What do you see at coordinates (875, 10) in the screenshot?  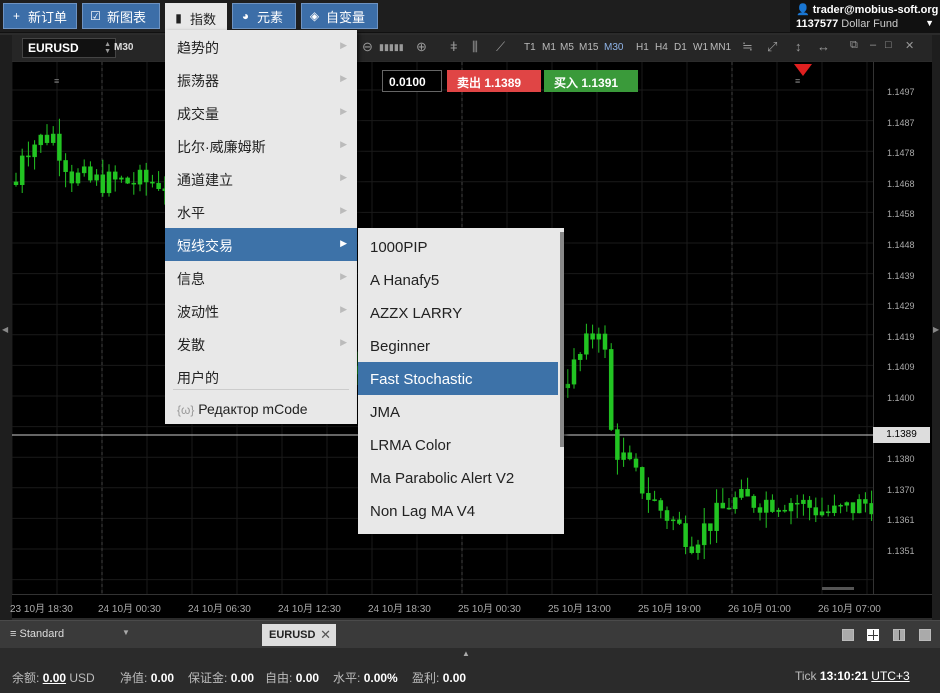 I see `account-user: trader@mobius-soft.org` at bounding box center [875, 10].